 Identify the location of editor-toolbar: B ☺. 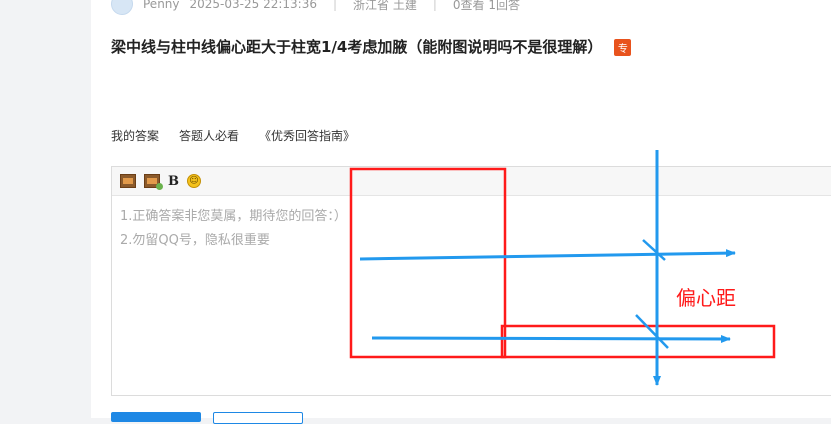
(471, 181).